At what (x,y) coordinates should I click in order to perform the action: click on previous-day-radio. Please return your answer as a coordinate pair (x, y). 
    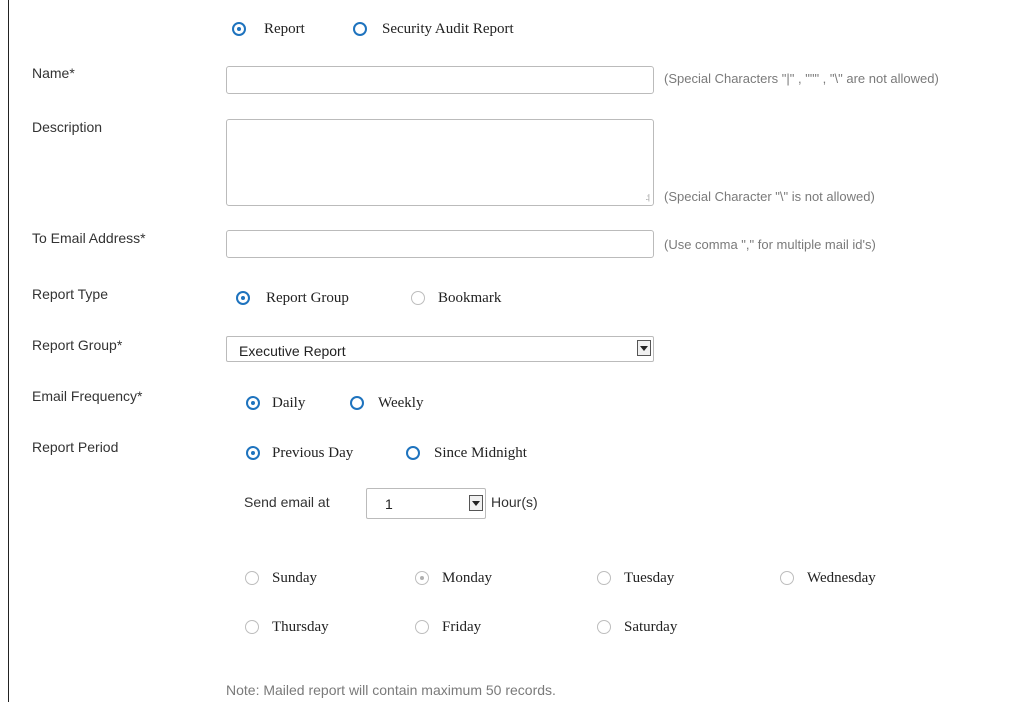
    Looking at the image, I should click on (253, 453).